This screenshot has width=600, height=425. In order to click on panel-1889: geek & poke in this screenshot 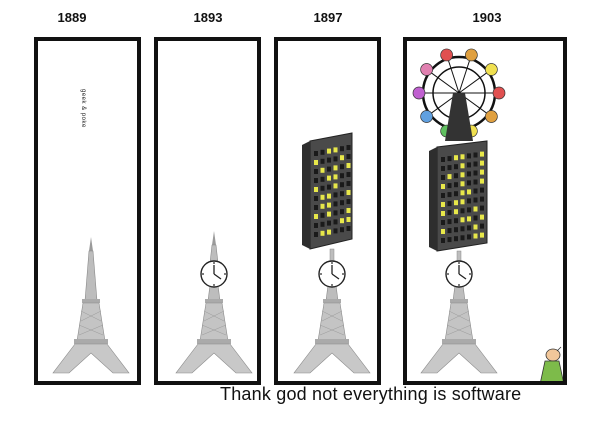, I will do `click(87, 211)`.